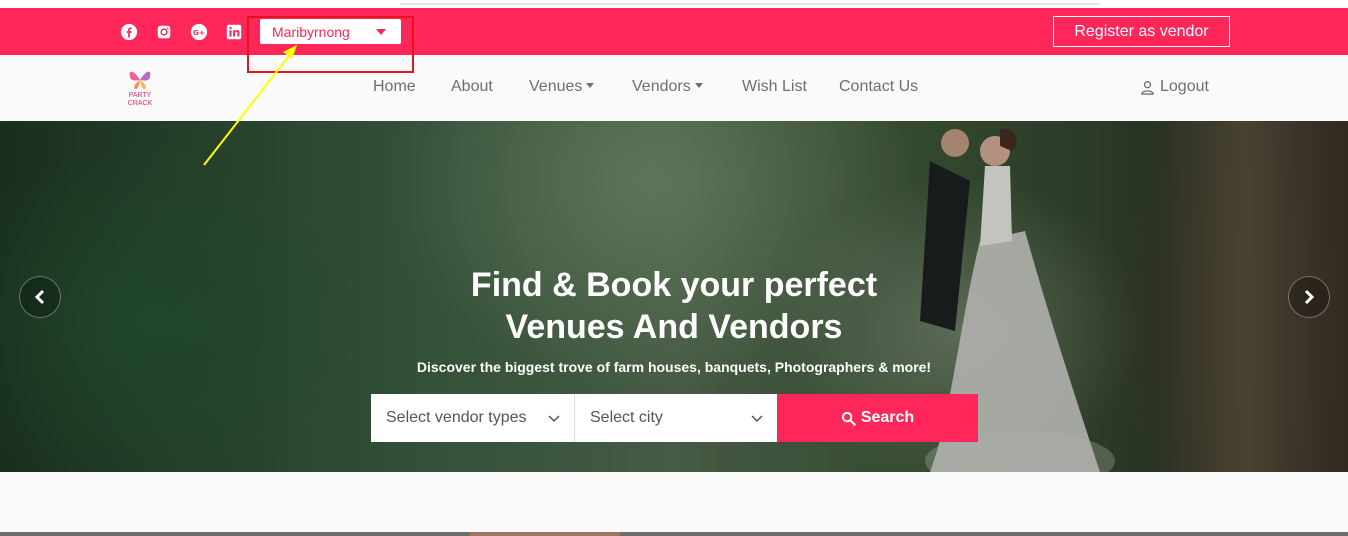  I want to click on chevron-left-icon, so click(39, 297).